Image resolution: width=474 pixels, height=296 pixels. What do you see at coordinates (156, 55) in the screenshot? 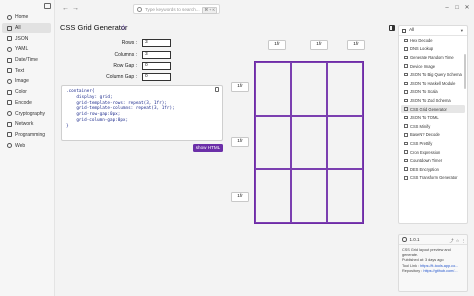
I see `columns-input: 3` at bounding box center [156, 55].